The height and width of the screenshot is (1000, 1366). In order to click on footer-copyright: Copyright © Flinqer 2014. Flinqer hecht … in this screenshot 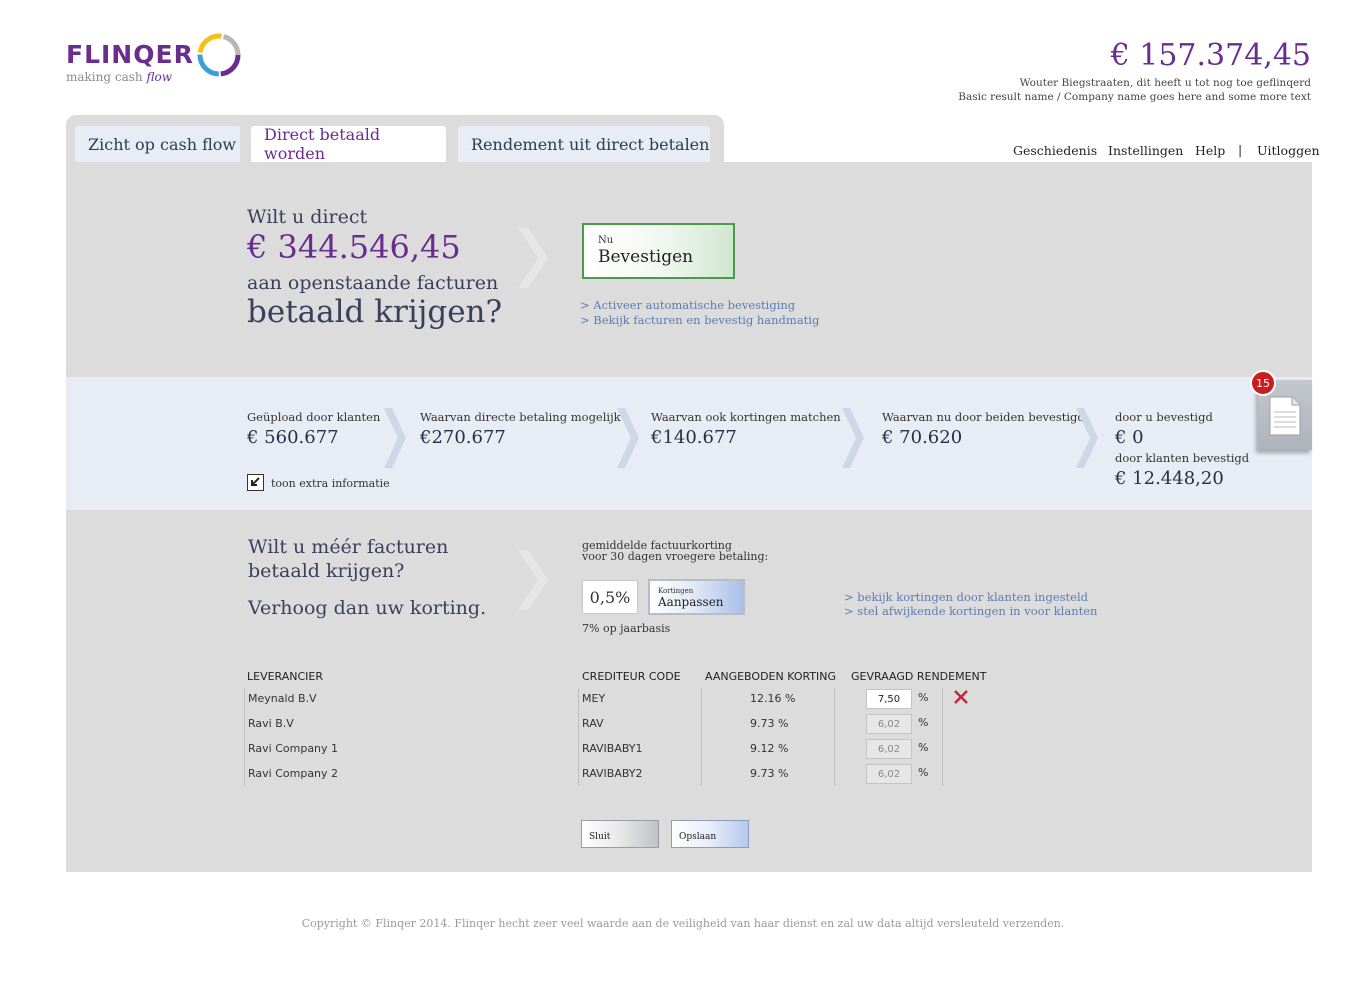, I will do `click(683, 923)`.